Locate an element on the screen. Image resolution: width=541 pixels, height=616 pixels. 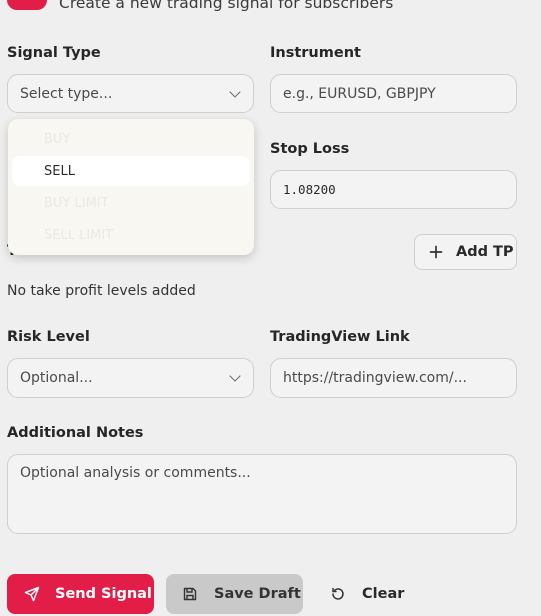
stop-loss-label: Stop Loss is located at coordinates (310, 149).